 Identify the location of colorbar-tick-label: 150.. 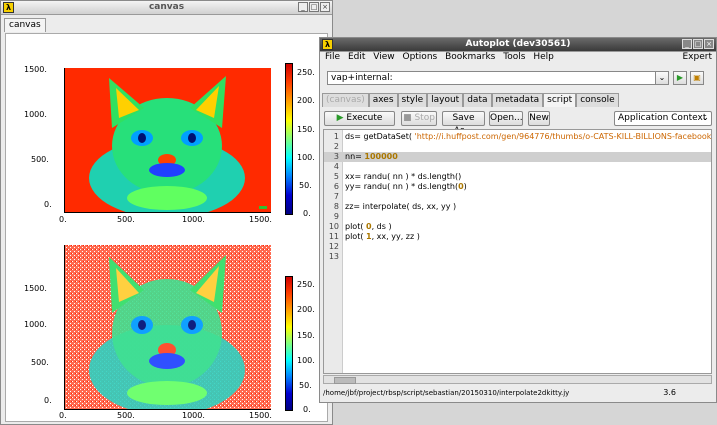
(306, 335).